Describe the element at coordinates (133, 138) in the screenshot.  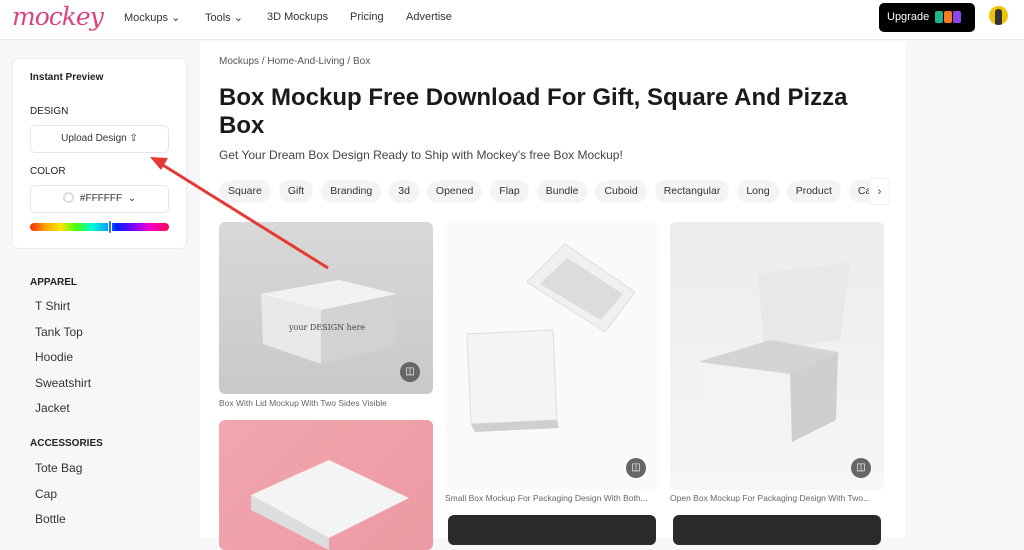
I see `upload-icon: ⇪` at that location.